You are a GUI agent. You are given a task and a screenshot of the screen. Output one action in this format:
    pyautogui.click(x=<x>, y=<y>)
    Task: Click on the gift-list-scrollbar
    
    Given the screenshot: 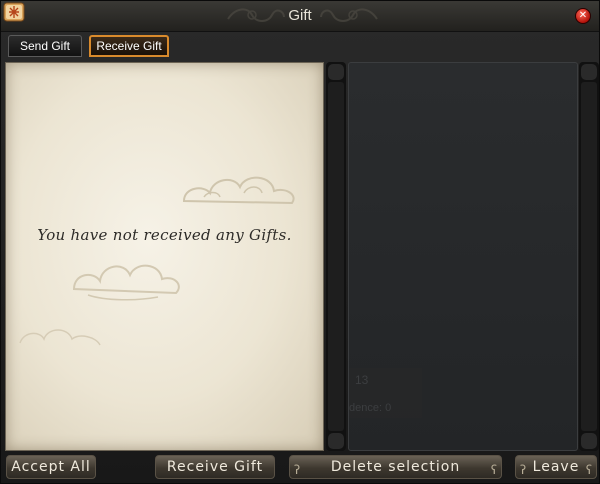 What is the action you would take?
    pyautogui.click(x=336, y=256)
    